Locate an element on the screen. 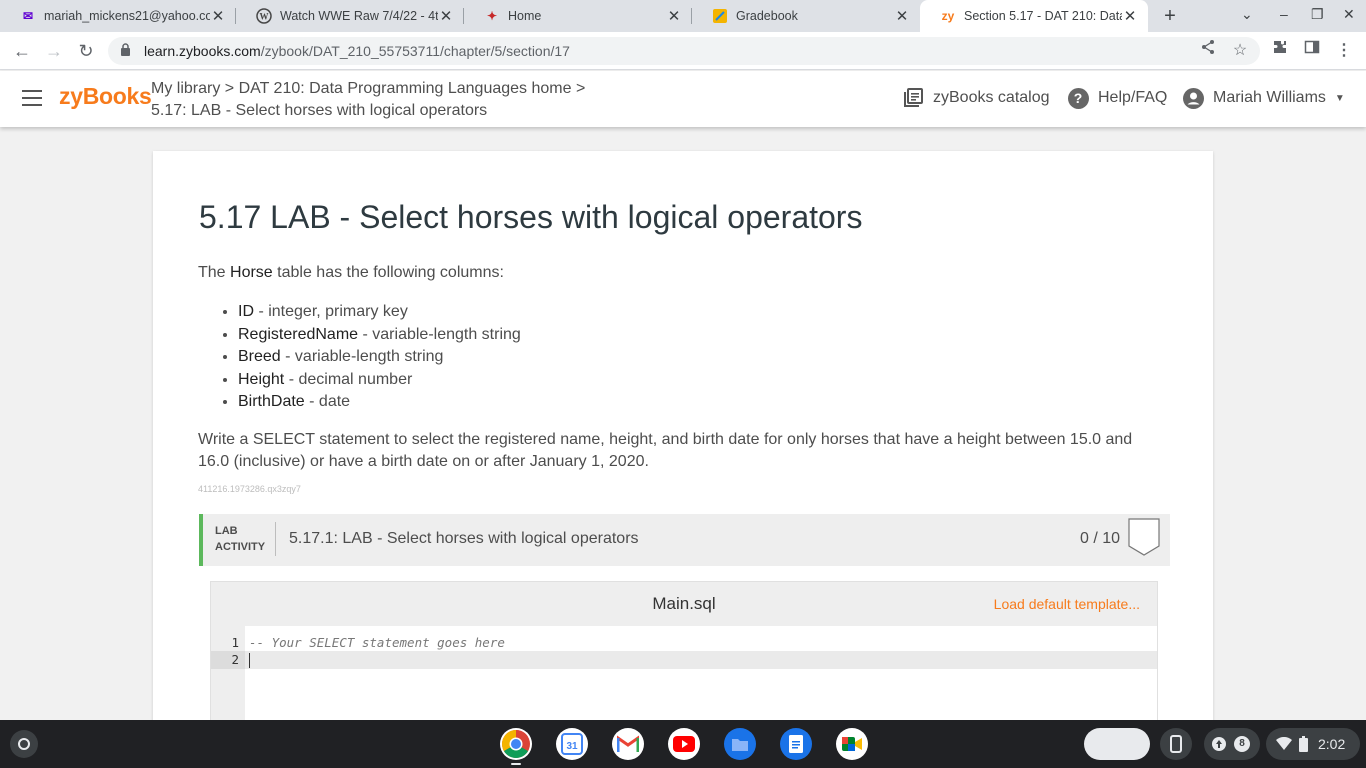 The height and width of the screenshot is (768, 1366). browser-tab-wwe: W Watch WWE Raw 7/4/22 - 4th ✕ is located at coordinates (350, 16).